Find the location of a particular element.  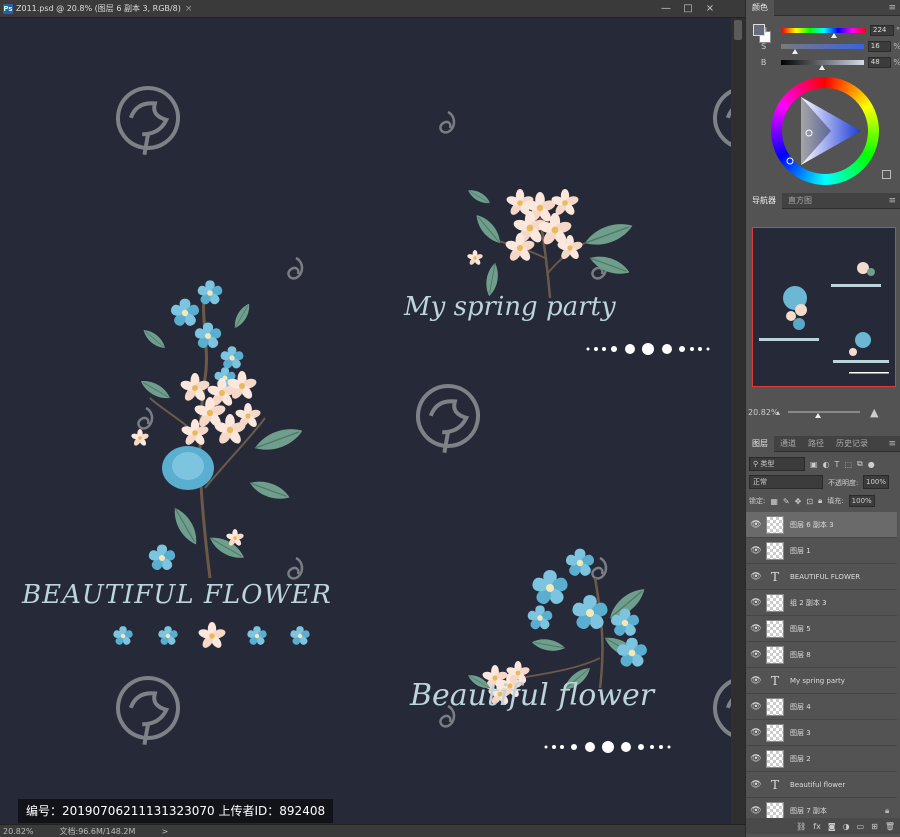

document-tab-title: Z011.psd @ 20.8% (图层 6 副本 3, RGB/8) is located at coordinates (98, 8).